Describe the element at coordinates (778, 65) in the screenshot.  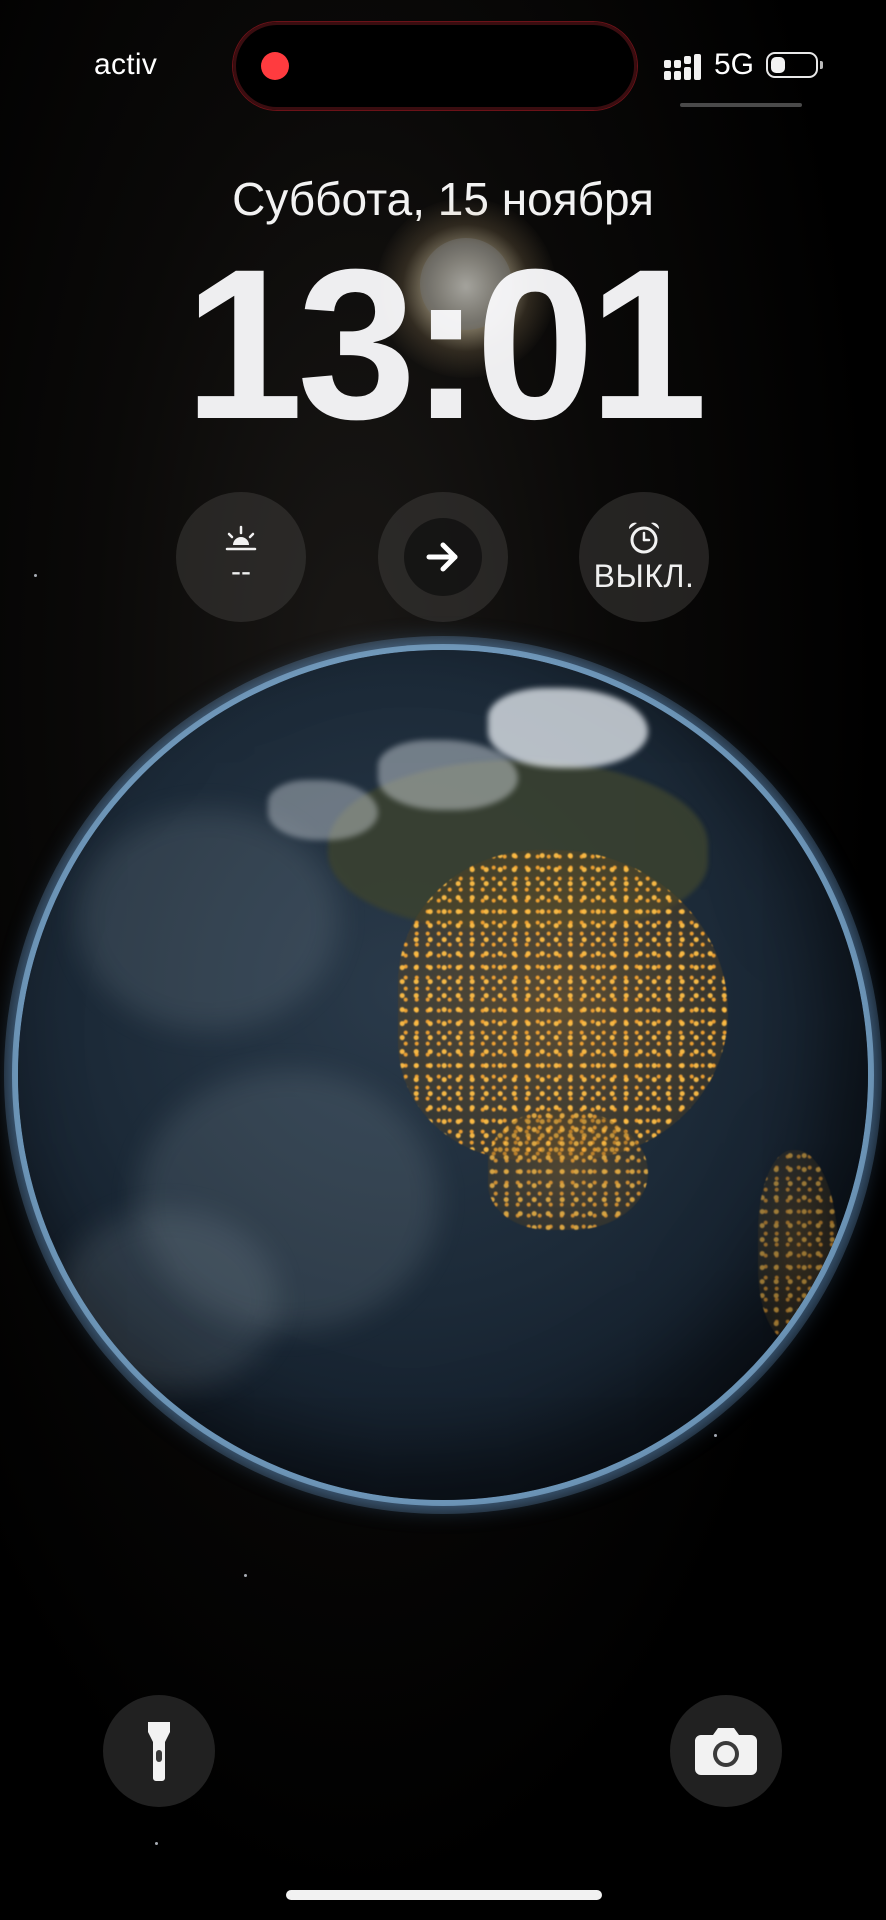
I see `battery-level` at that location.